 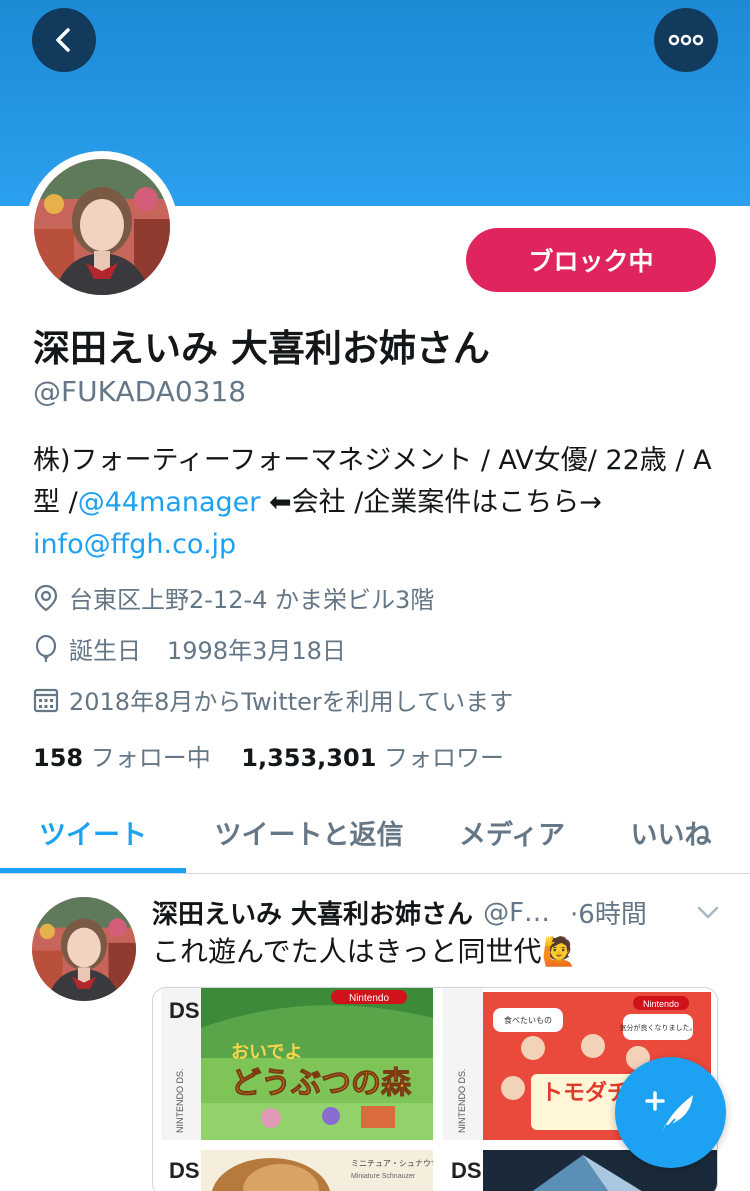 I want to click on followers-label: フォロワー, so click(x=444, y=758).